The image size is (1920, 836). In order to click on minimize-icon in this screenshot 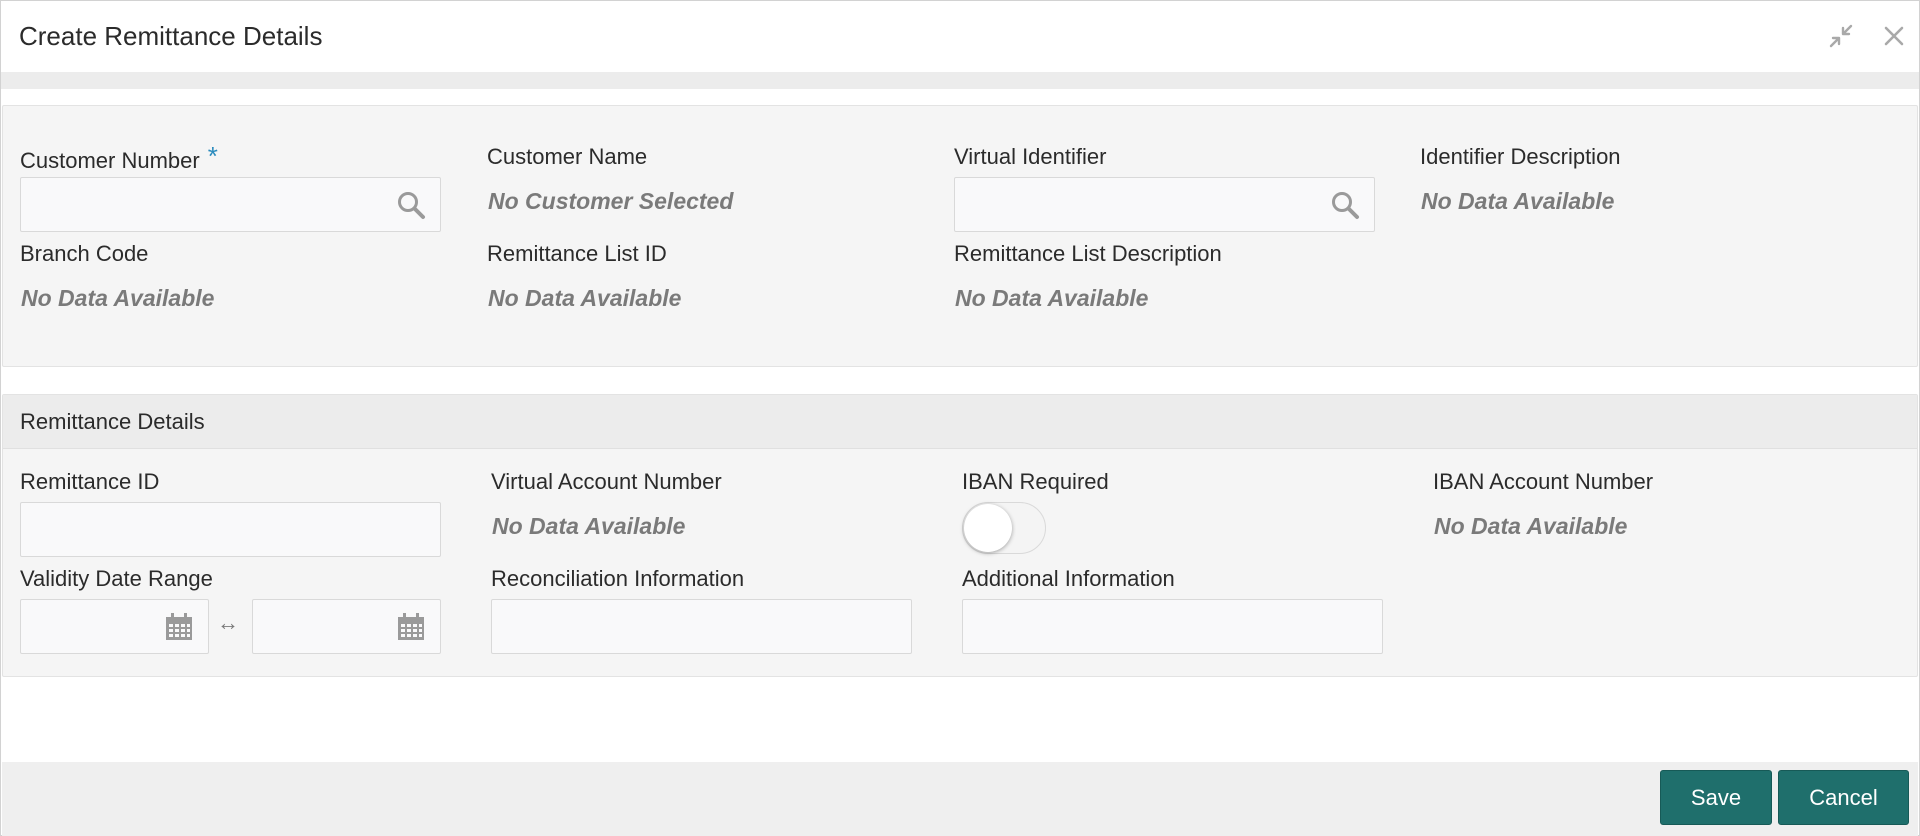, I will do `click(1841, 36)`.